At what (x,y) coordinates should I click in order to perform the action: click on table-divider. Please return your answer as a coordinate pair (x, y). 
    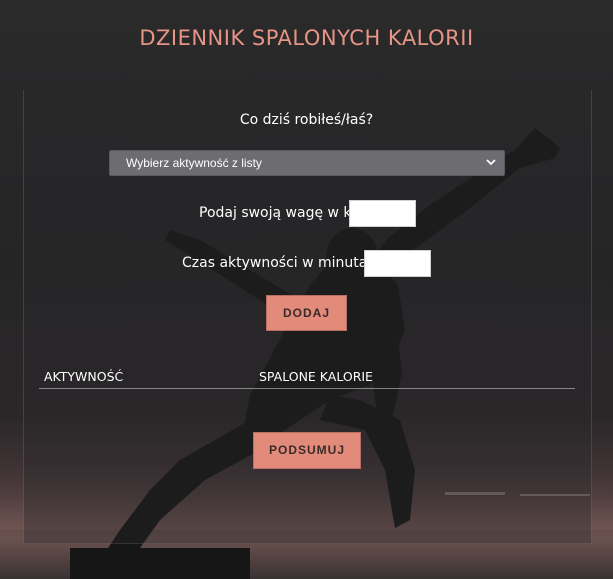
    Looking at the image, I should click on (307, 388).